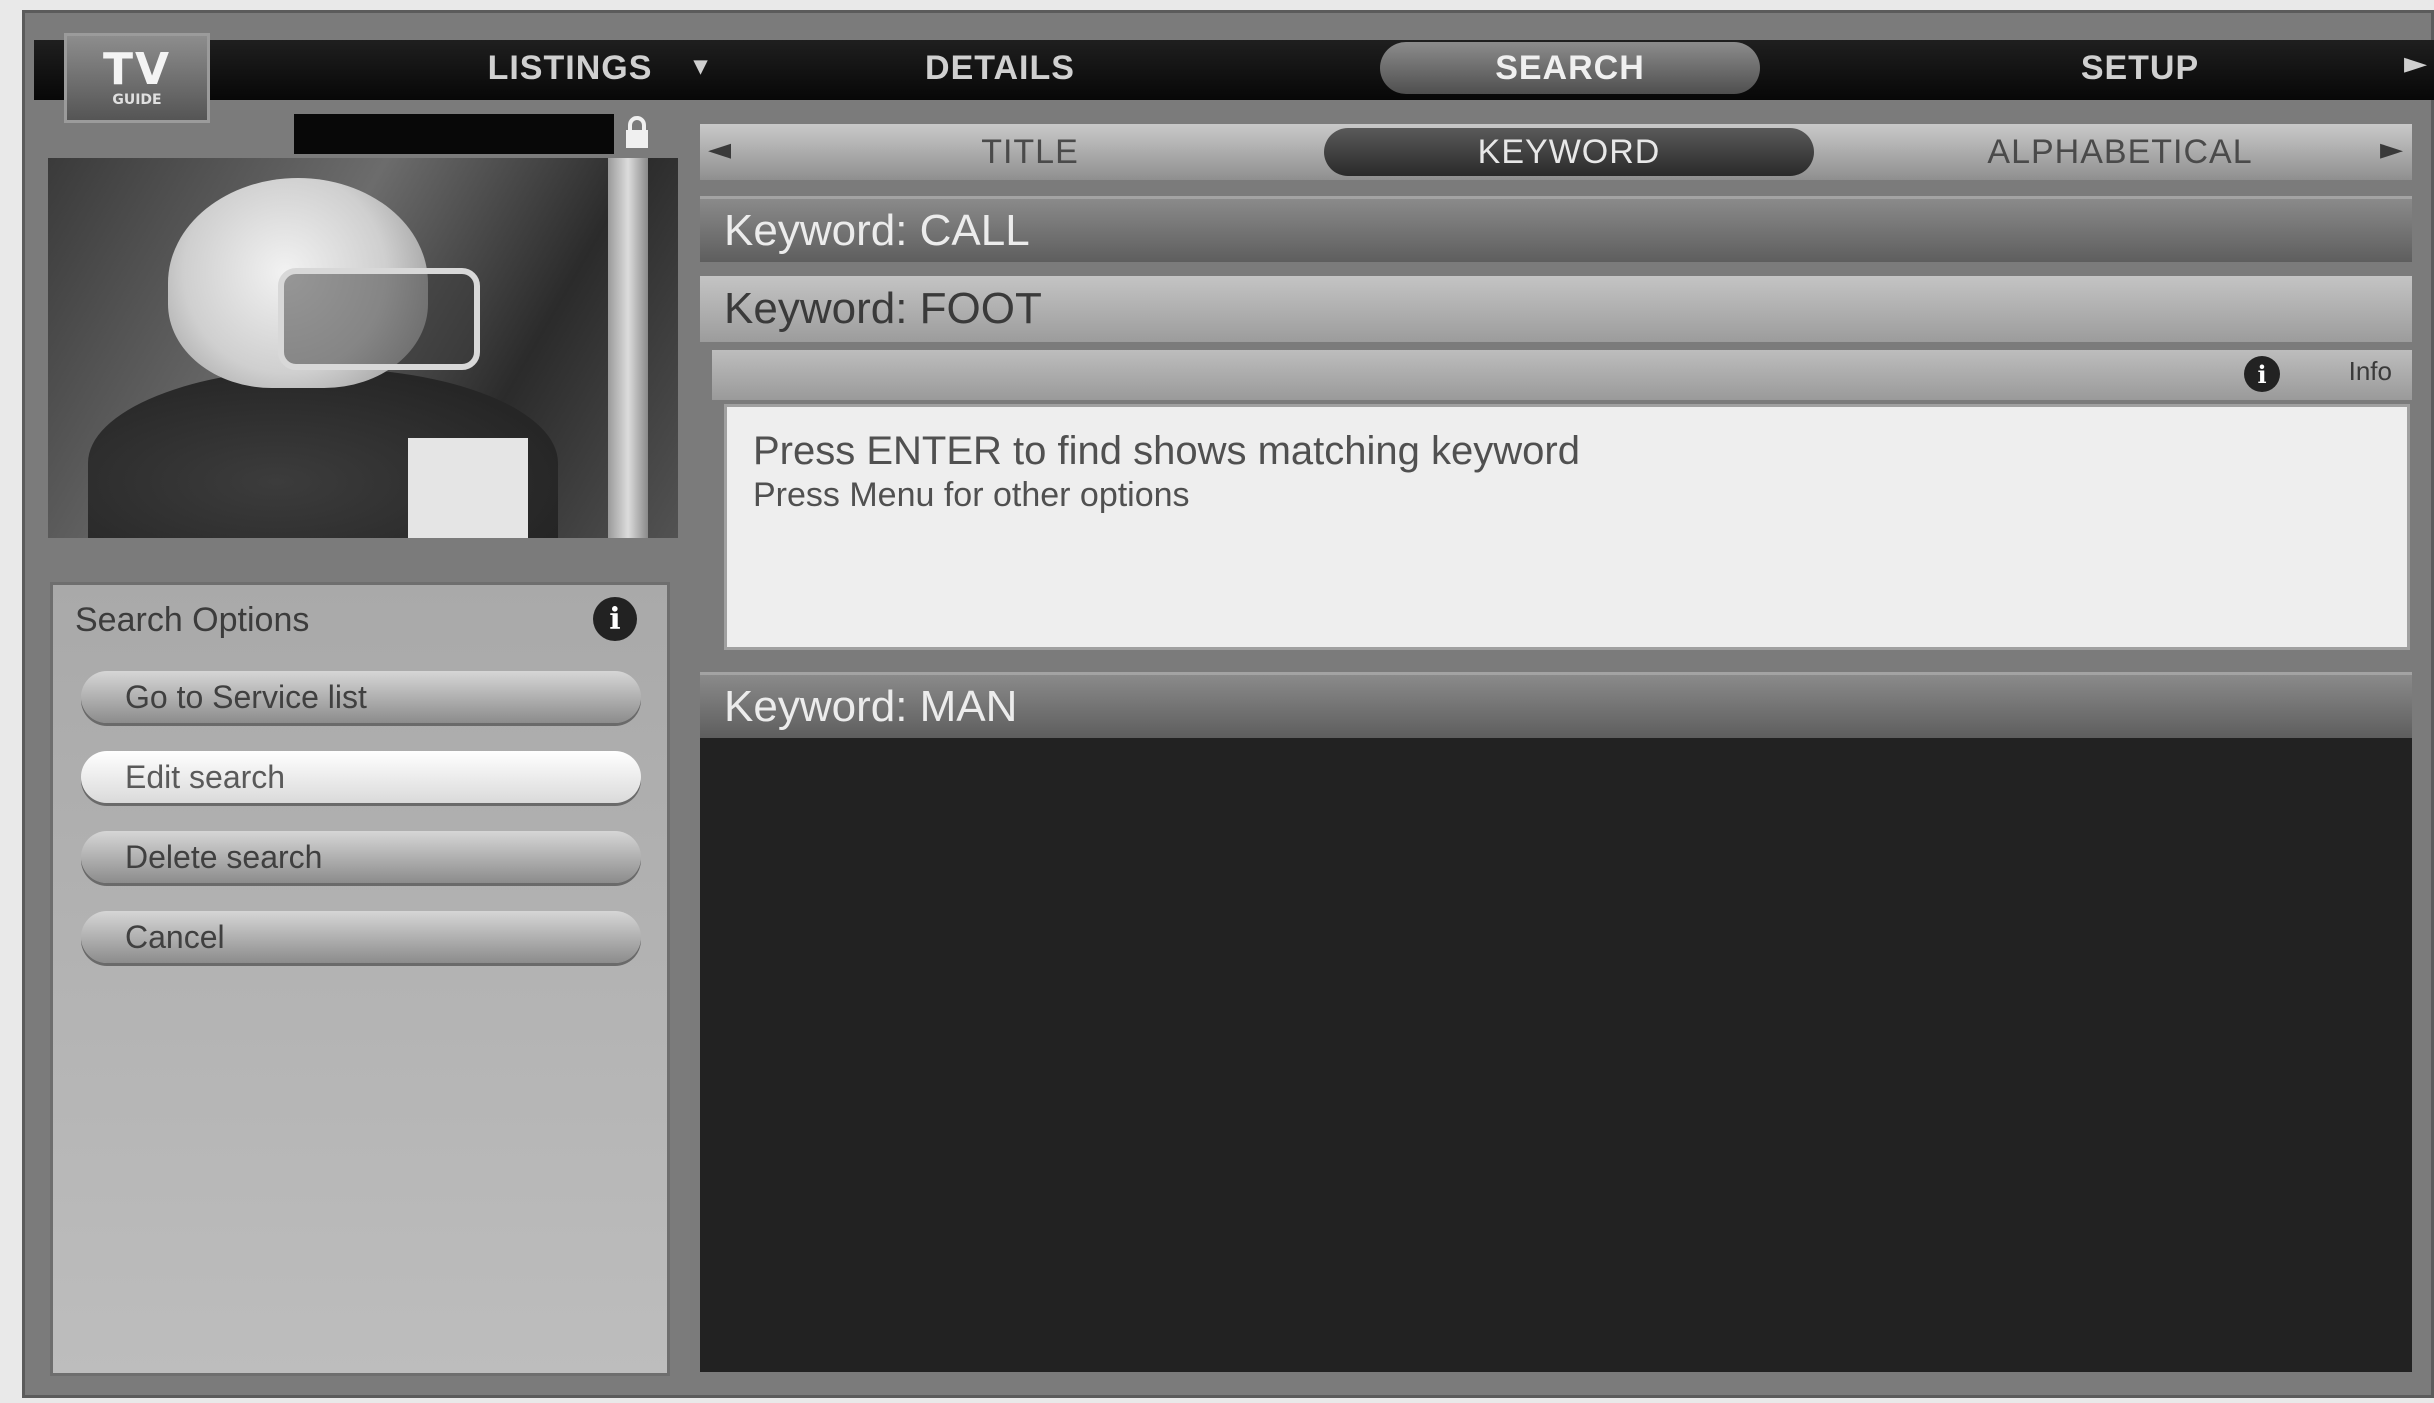 Image resolution: width=2434 pixels, height=1403 pixels. I want to click on search-options-title: Search Options, so click(192, 620).